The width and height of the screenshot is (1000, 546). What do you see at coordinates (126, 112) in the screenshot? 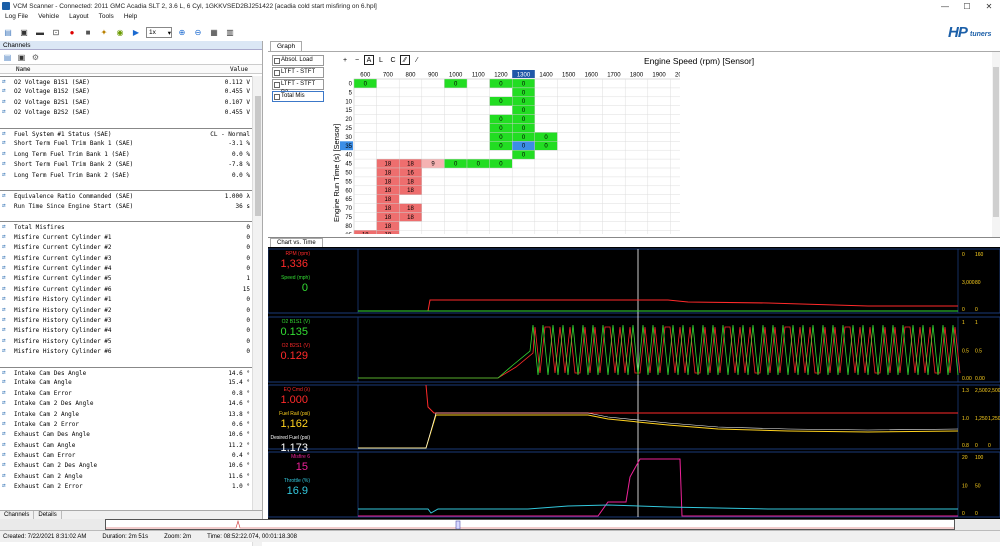
I see `channel-row: ⇄ O2 Voltage B2S2 (SAE) 0.455 V` at bounding box center [126, 112].